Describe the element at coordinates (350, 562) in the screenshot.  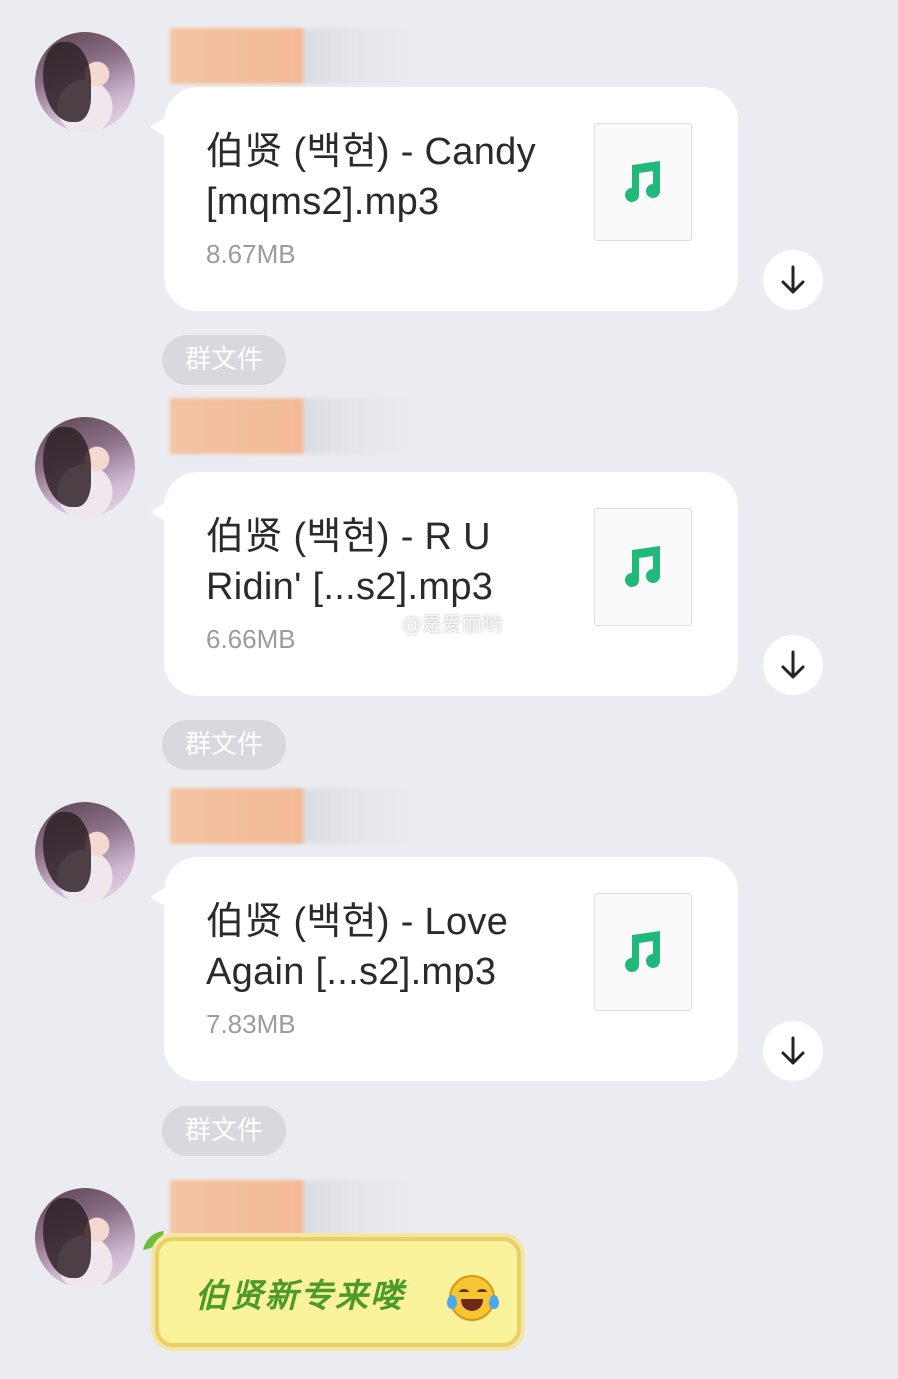
I see `file-name: 伯贤 (백현) - R U Ridin' [...s2].mp3` at that location.